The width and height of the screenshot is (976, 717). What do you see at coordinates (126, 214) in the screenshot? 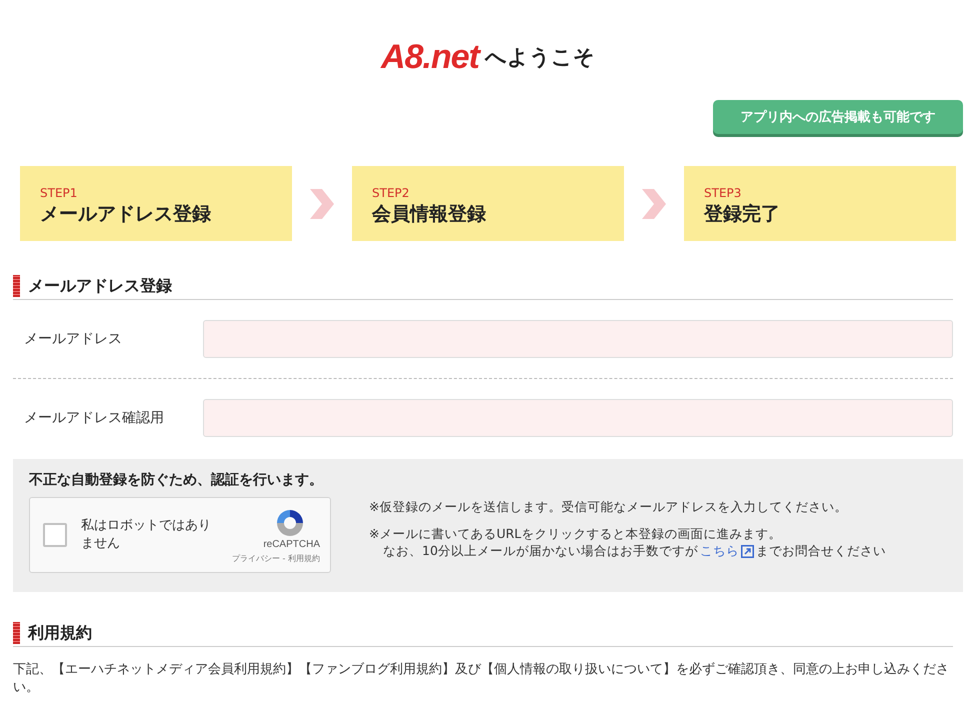
I see `step-title: メールアドレス登録` at bounding box center [126, 214].